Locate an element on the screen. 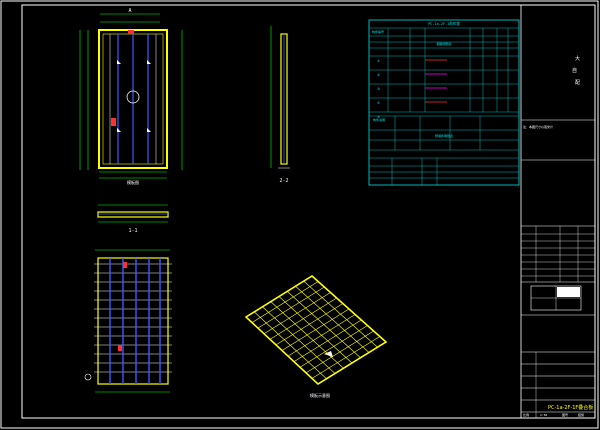 The height and width of the screenshot is (430, 600). scale-label: 比例 is located at coordinates (526, 414).